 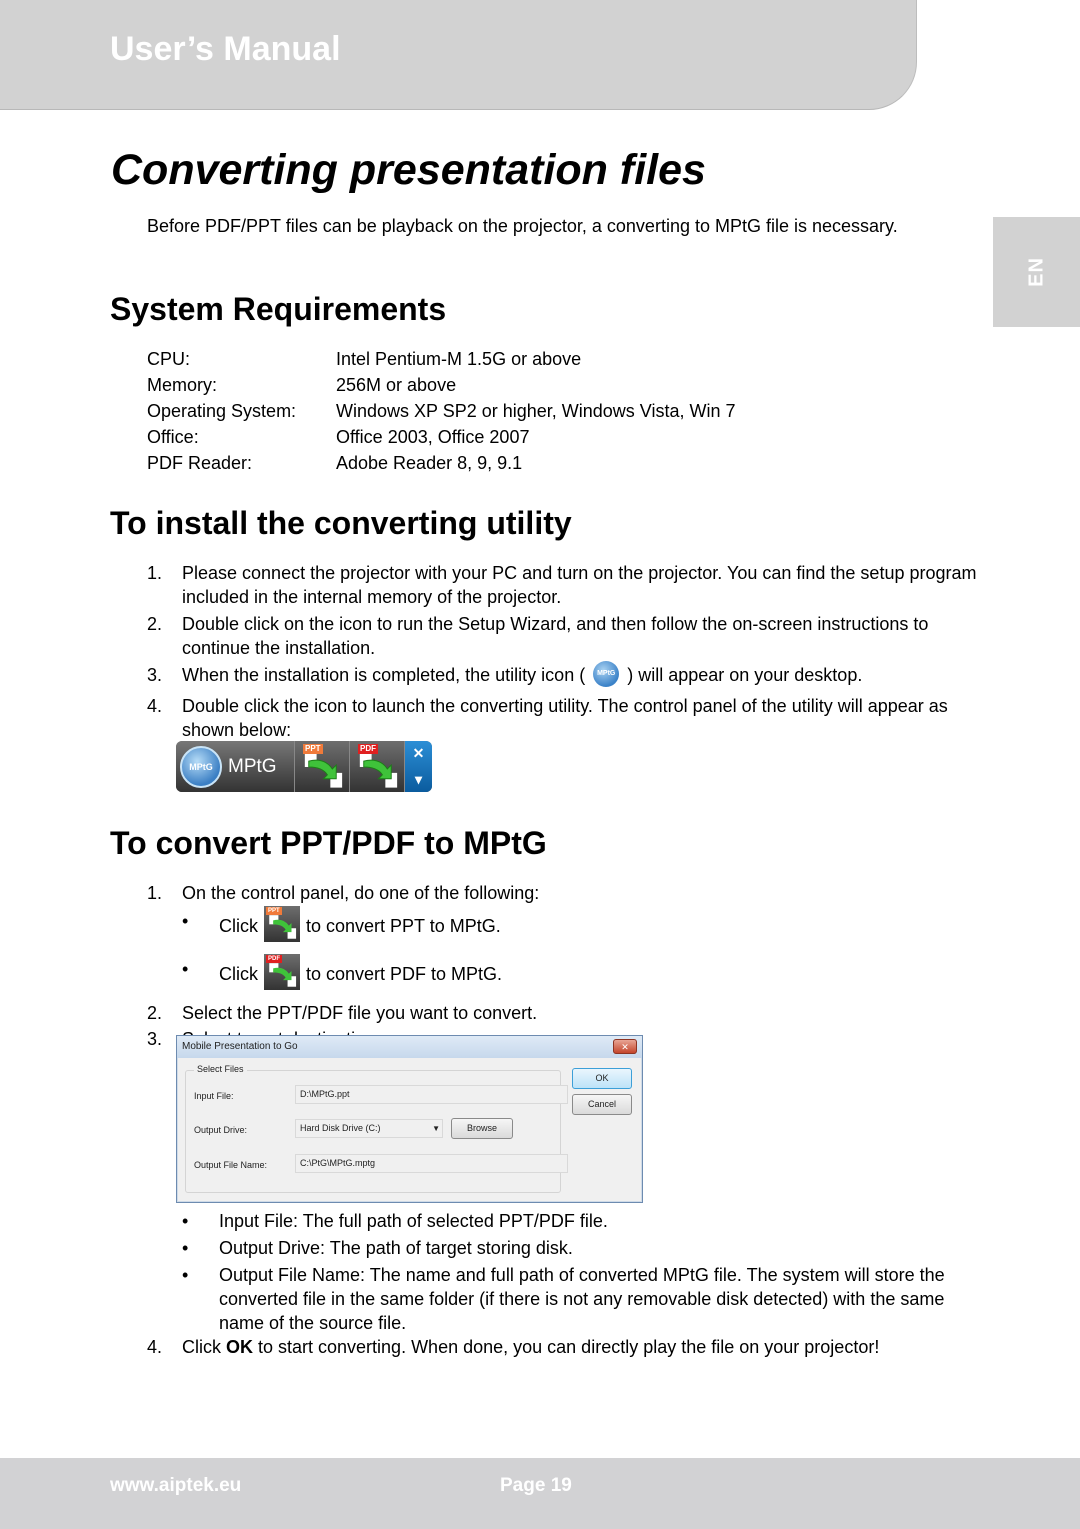 I want to click on option-text: to convert PDF to MPtG., so click(x=404, y=973).